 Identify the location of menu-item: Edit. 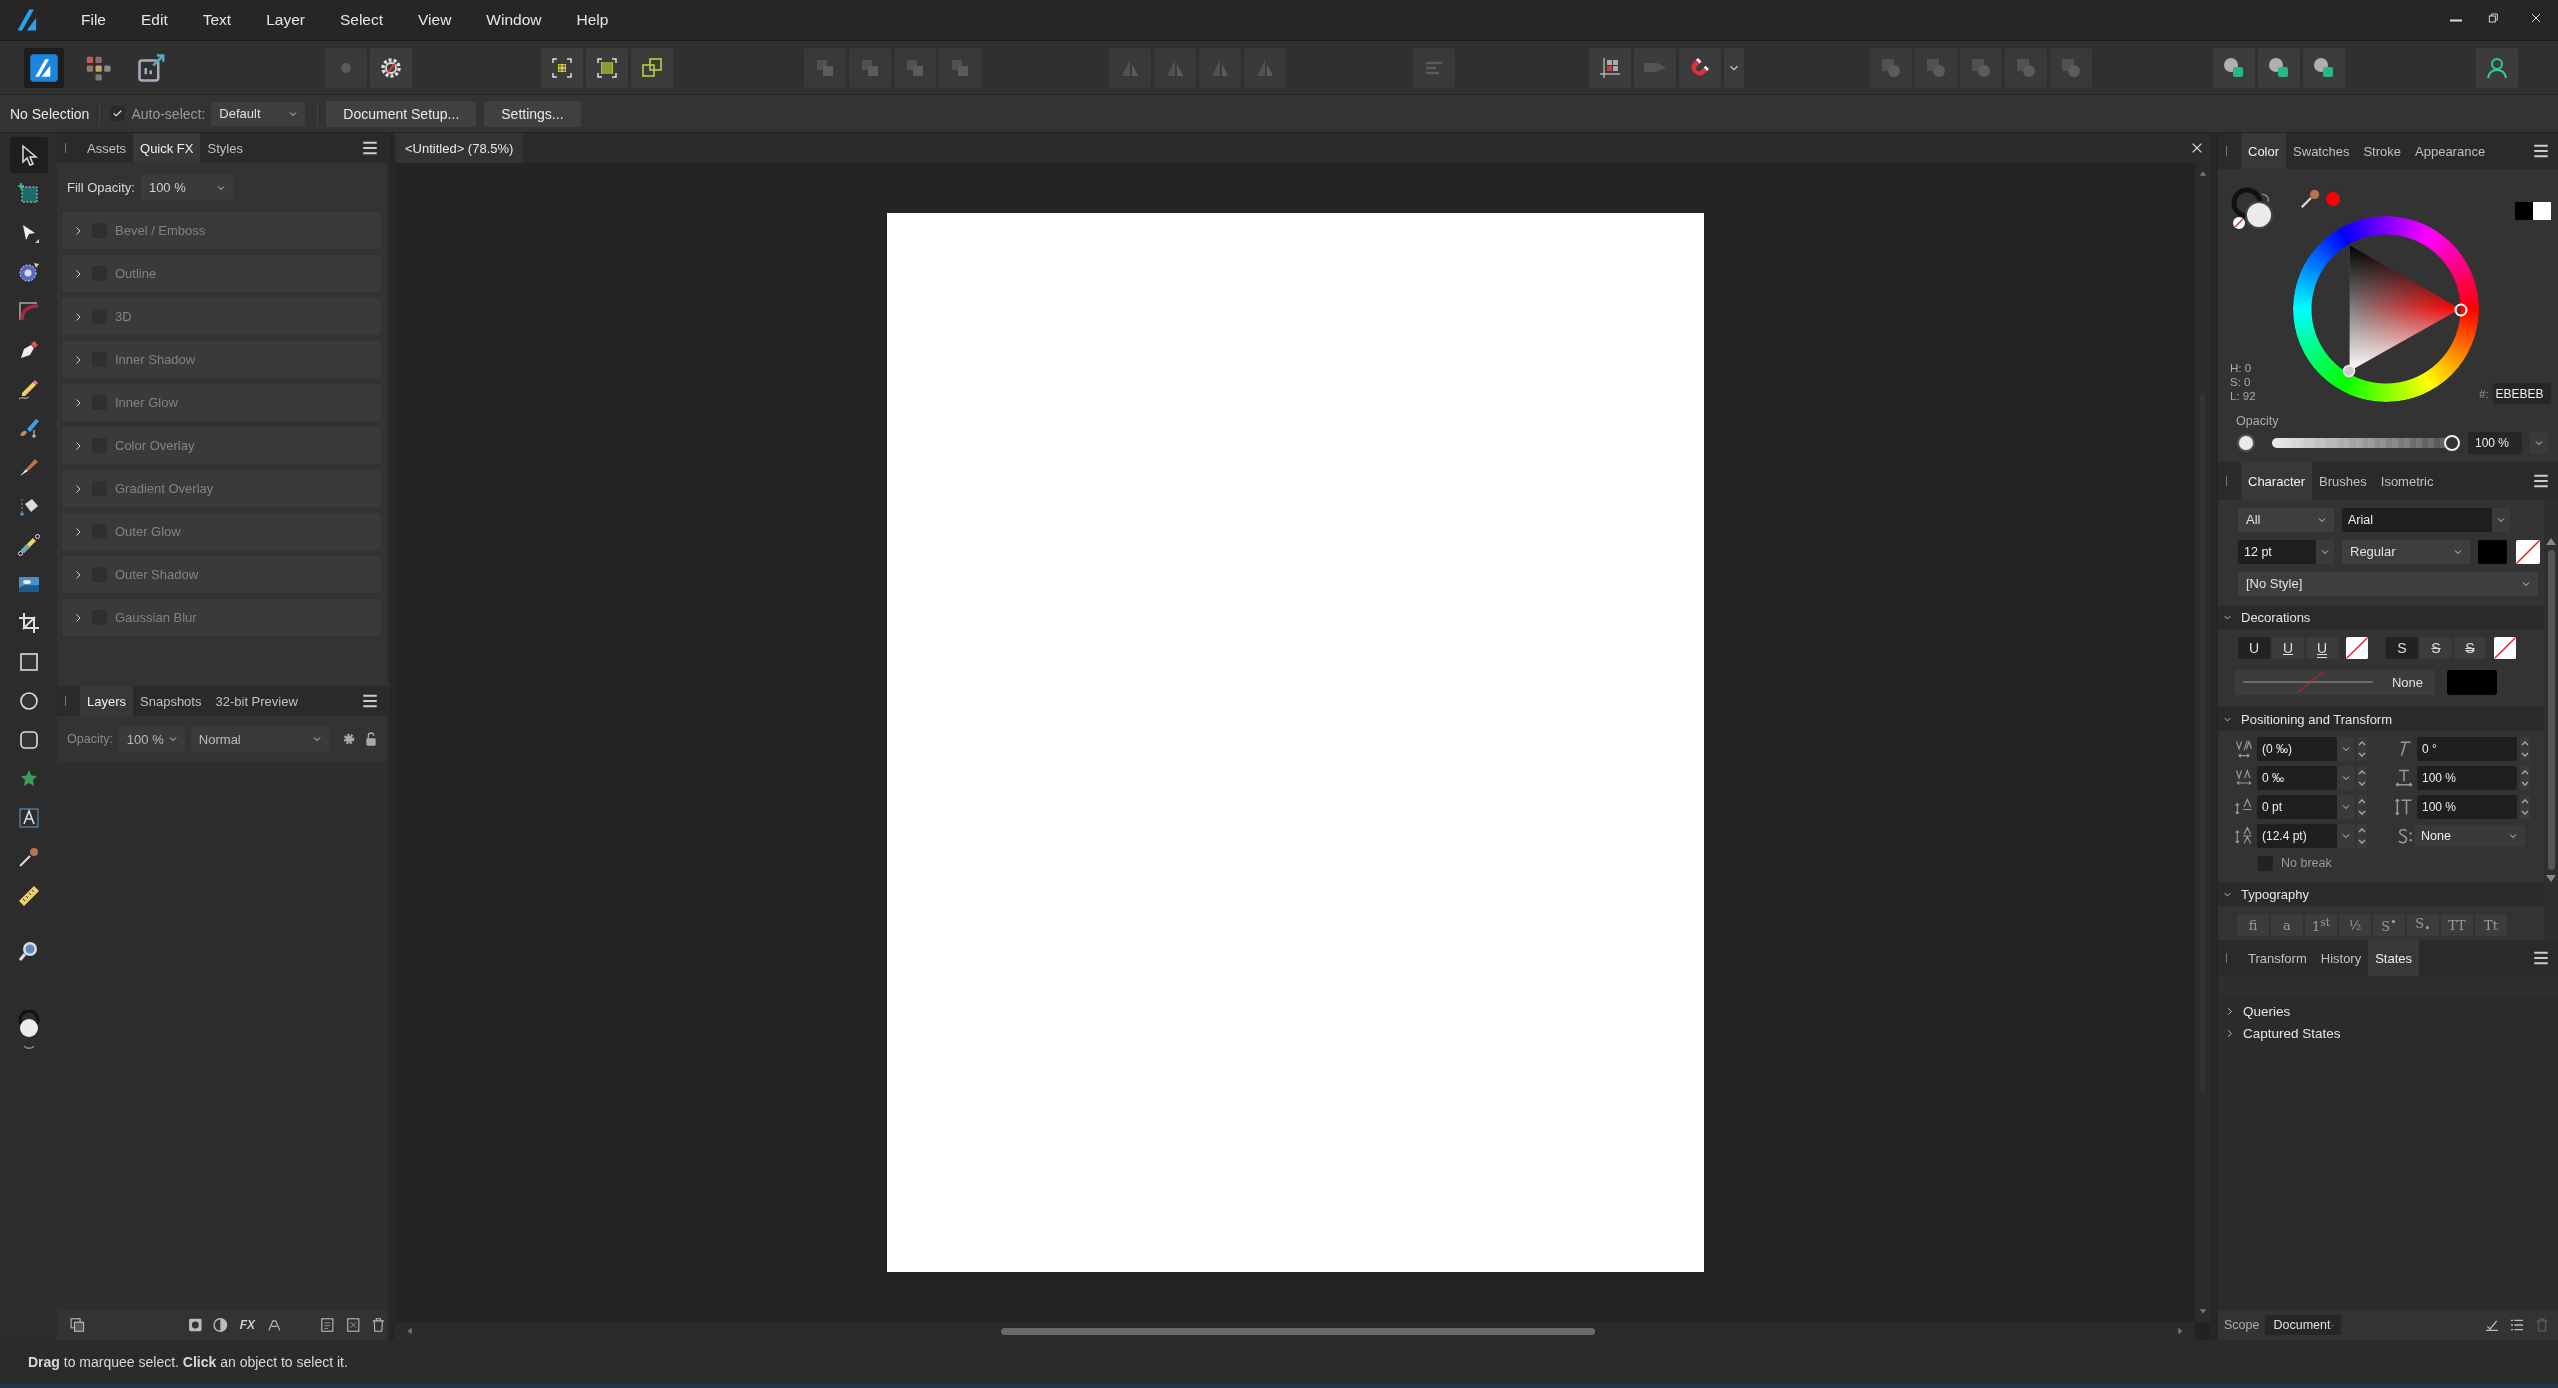
(154, 20).